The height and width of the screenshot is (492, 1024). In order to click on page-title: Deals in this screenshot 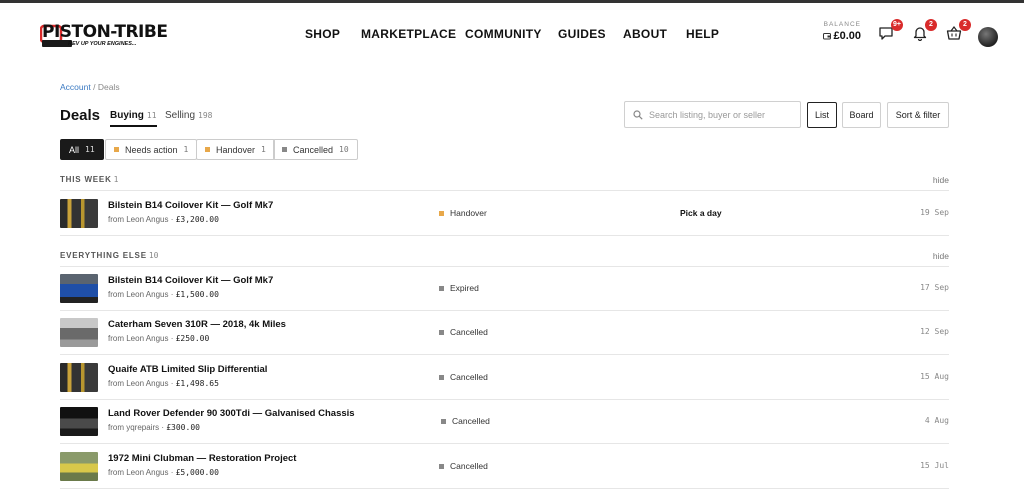, I will do `click(80, 115)`.